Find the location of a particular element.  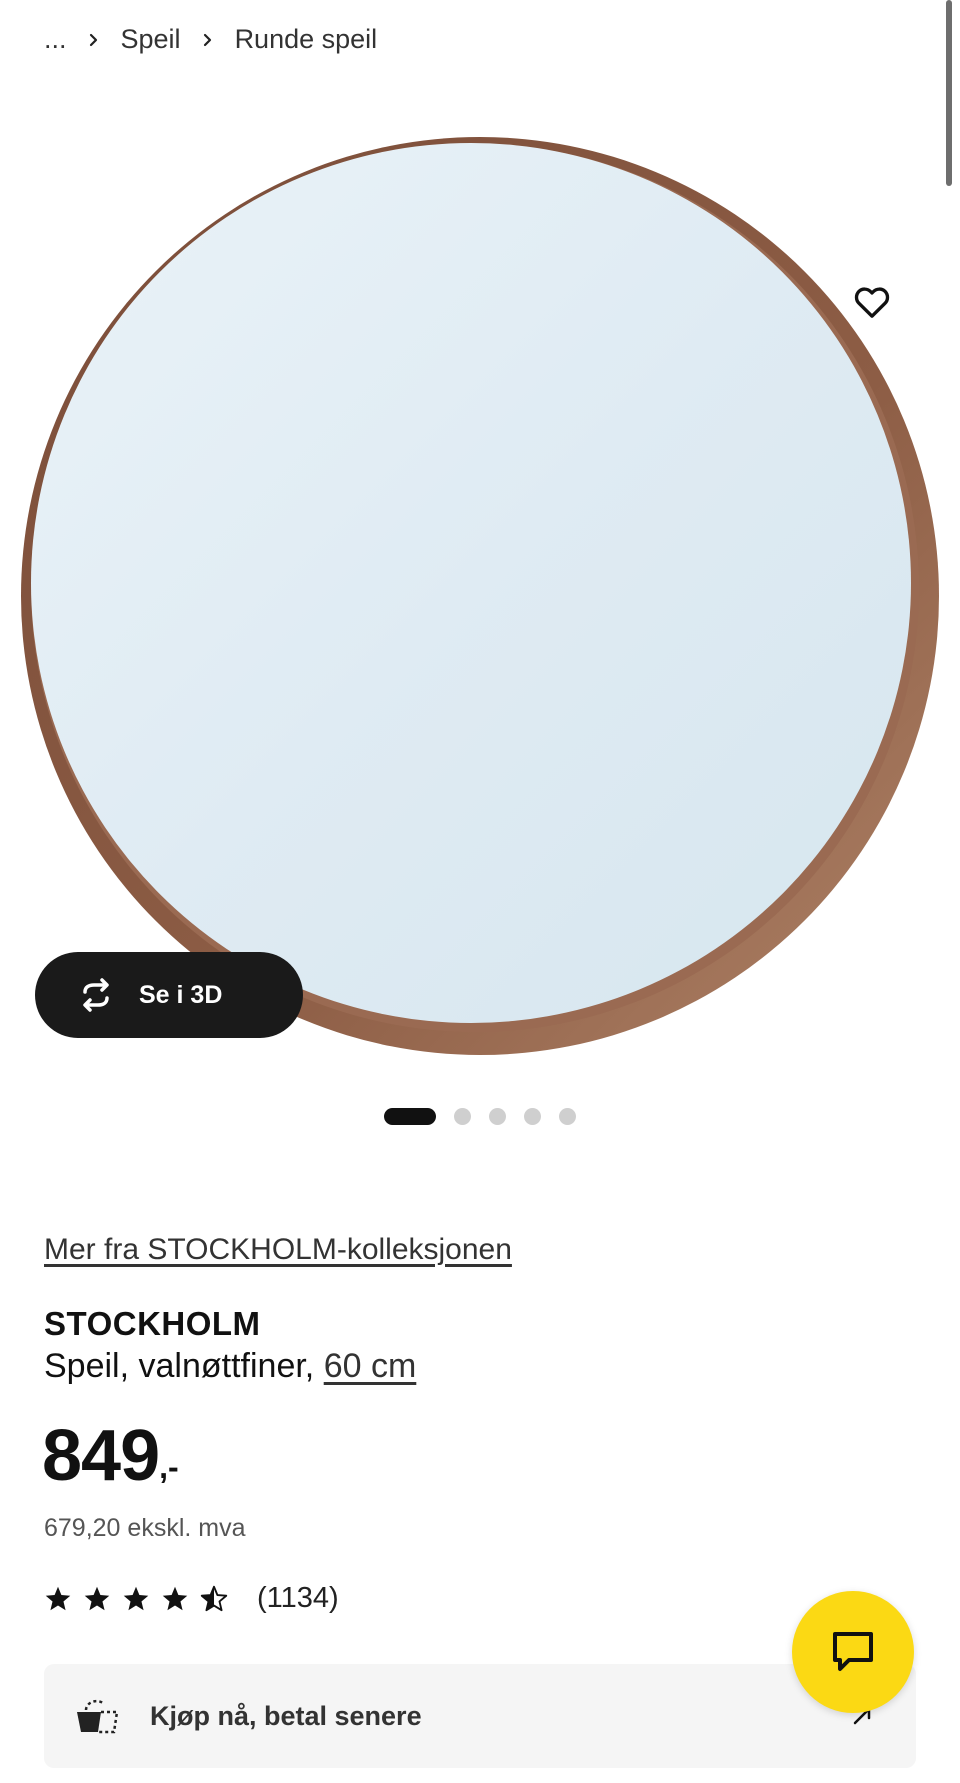

buy-now-pay-later-label: Kjøp nå, betal senere is located at coordinates (286, 1715).